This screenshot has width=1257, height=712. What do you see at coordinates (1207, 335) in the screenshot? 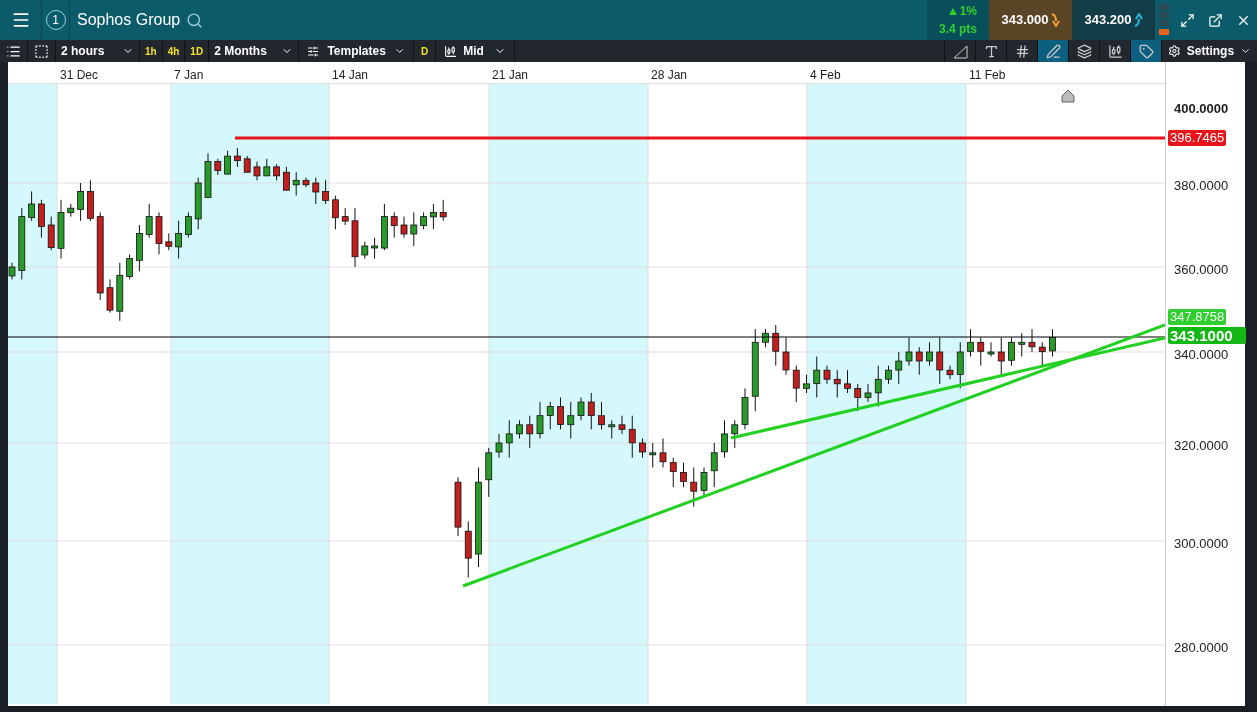
I see `price-tag: 343.1000` at bounding box center [1207, 335].